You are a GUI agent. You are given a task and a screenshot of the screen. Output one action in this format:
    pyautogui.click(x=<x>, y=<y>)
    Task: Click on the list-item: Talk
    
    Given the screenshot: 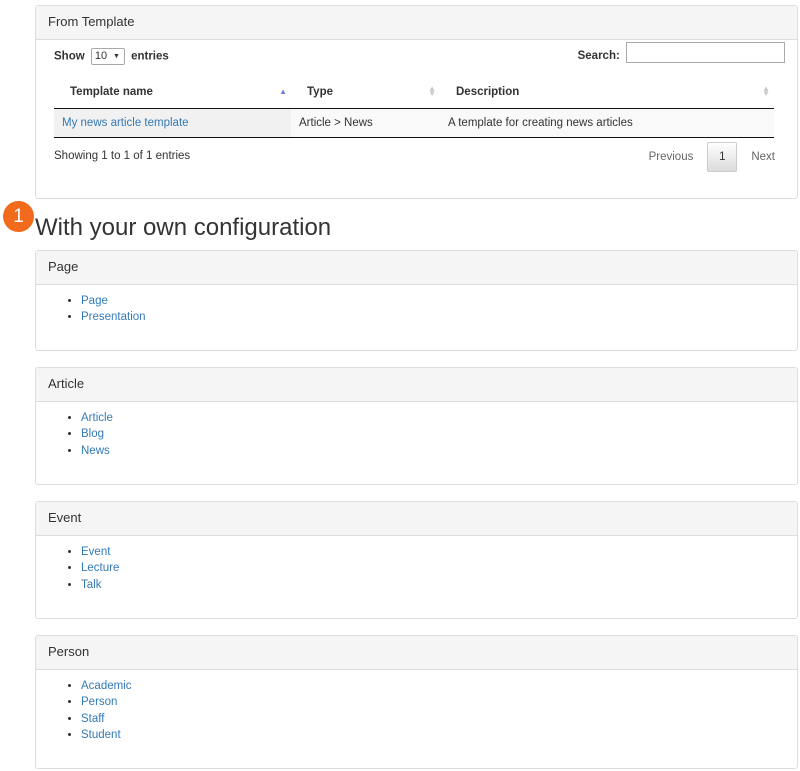 What is the action you would take?
    pyautogui.click(x=439, y=585)
    